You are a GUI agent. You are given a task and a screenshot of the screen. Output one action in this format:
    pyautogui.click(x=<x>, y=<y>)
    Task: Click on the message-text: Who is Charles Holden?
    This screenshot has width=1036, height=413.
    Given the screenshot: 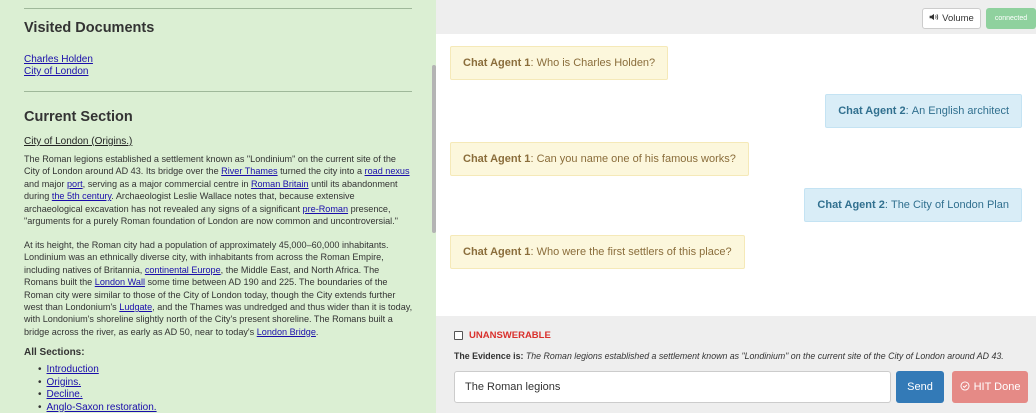 What is the action you would take?
    pyautogui.click(x=596, y=63)
    